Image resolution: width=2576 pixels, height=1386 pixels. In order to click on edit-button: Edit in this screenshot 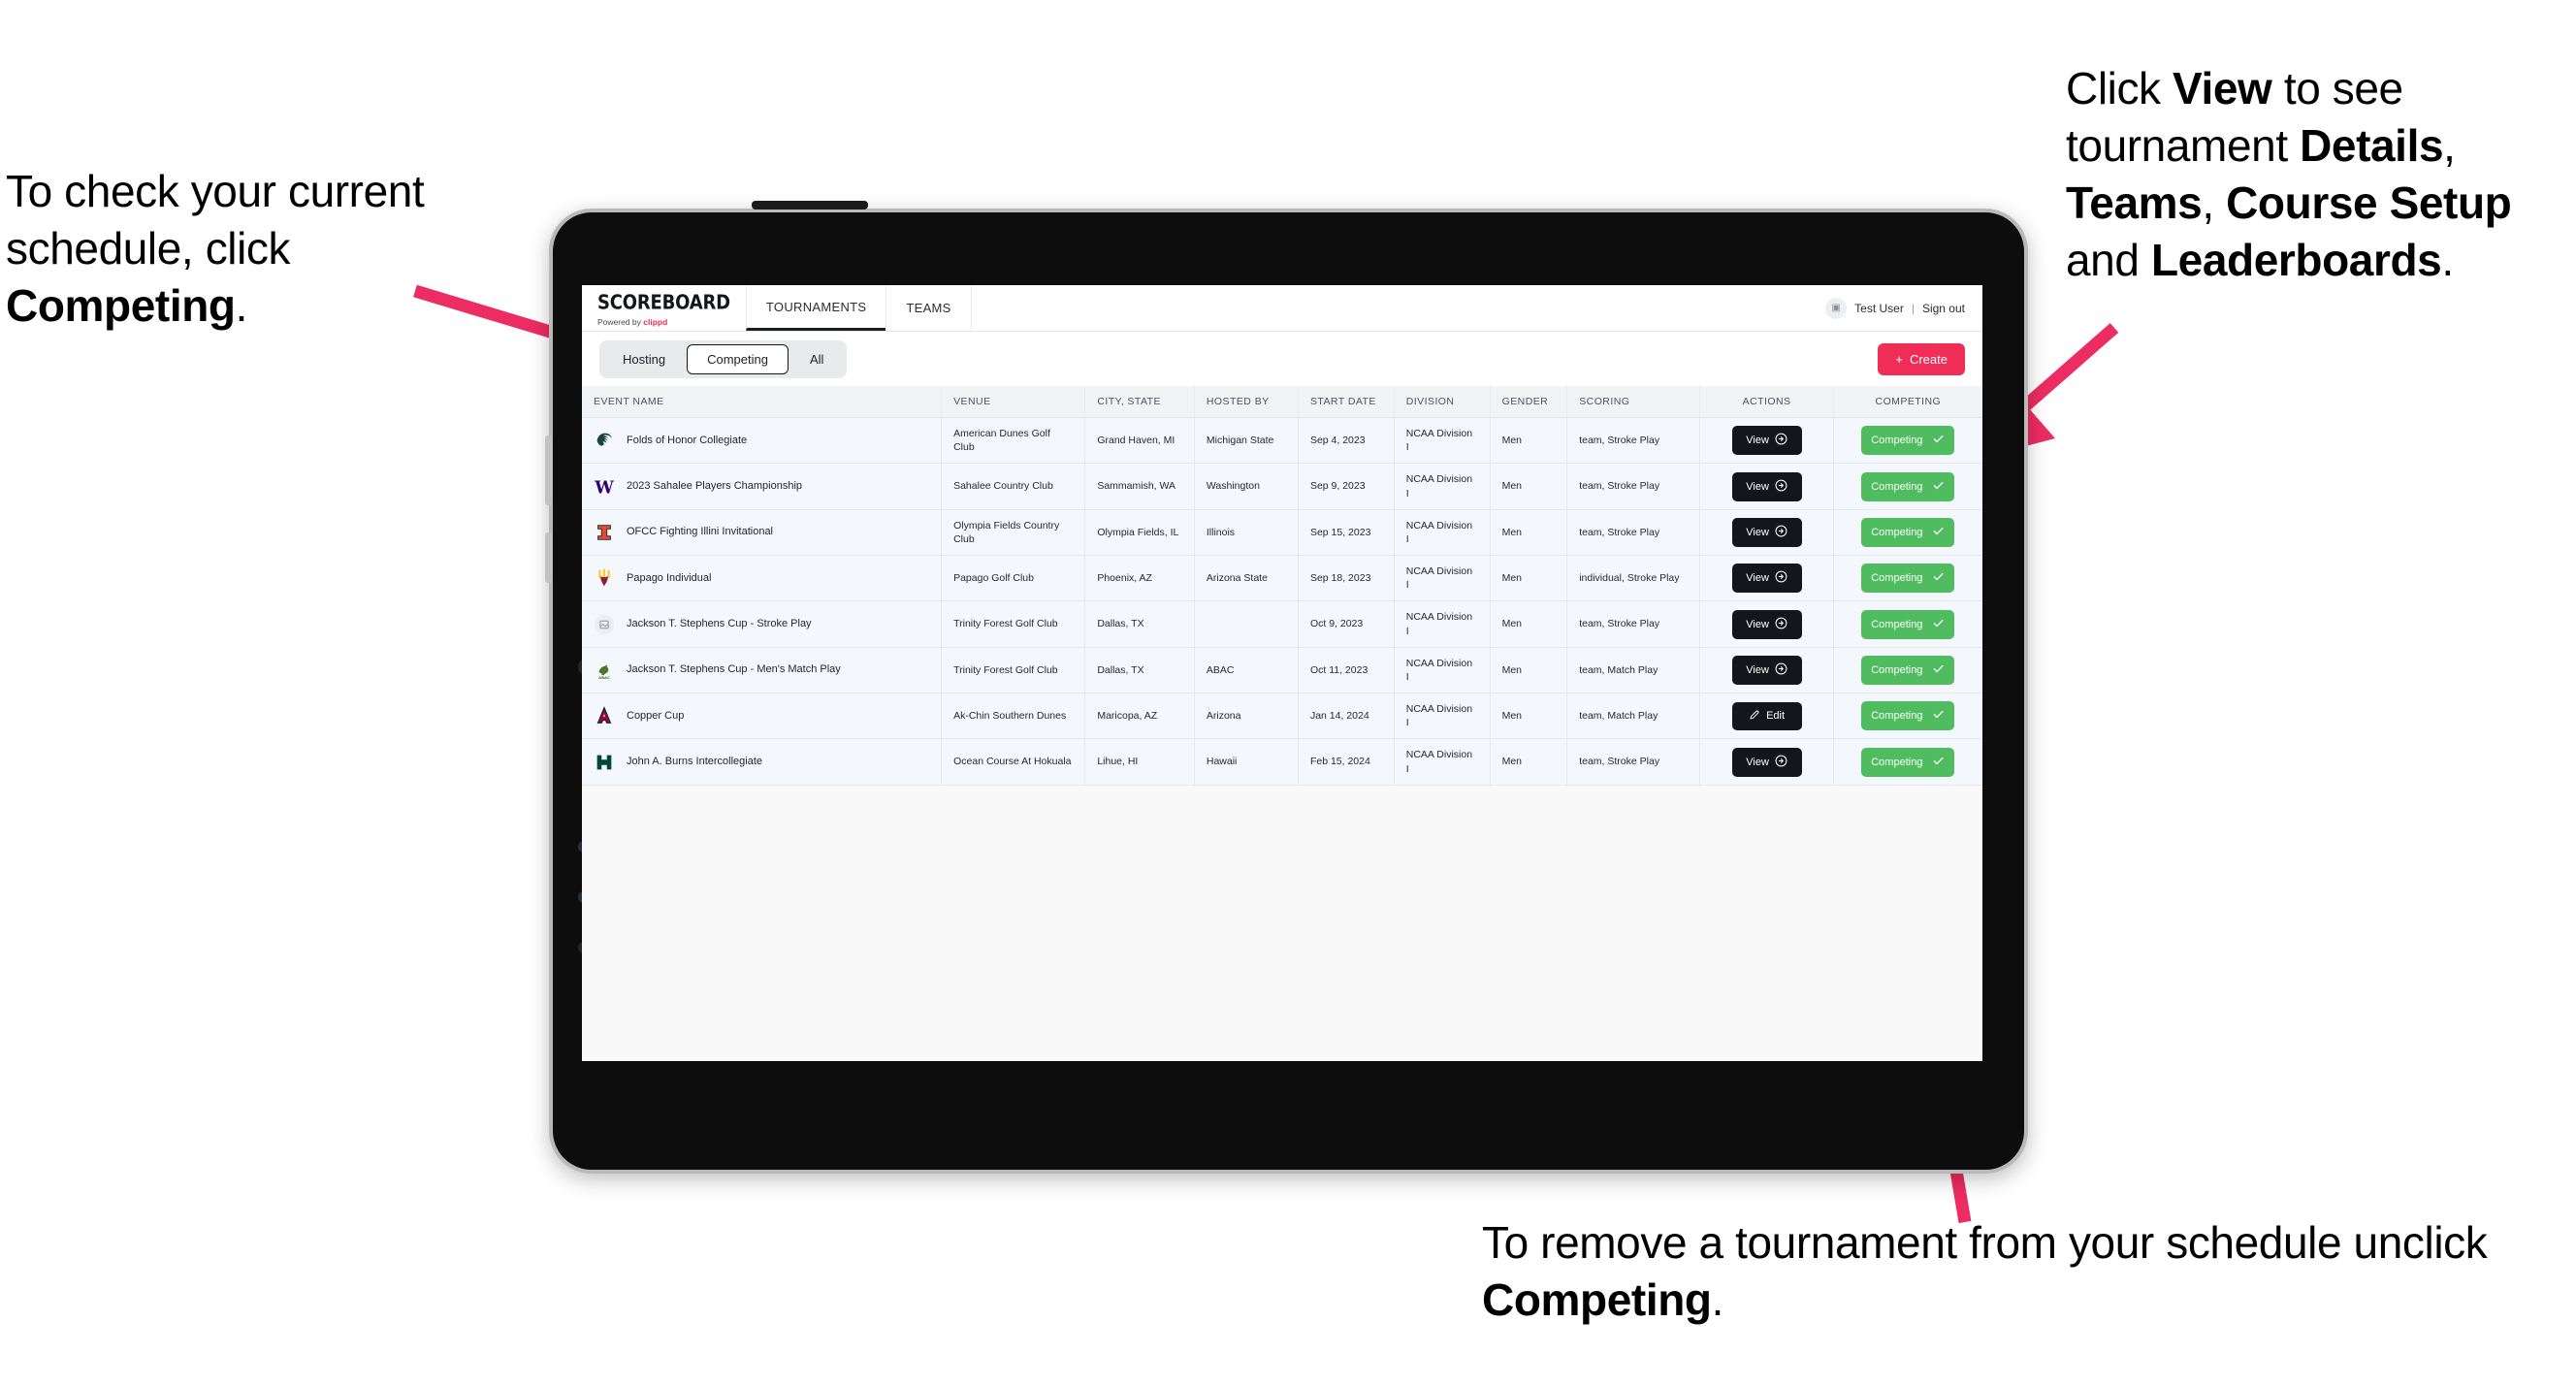, I will do `click(1766, 715)`.